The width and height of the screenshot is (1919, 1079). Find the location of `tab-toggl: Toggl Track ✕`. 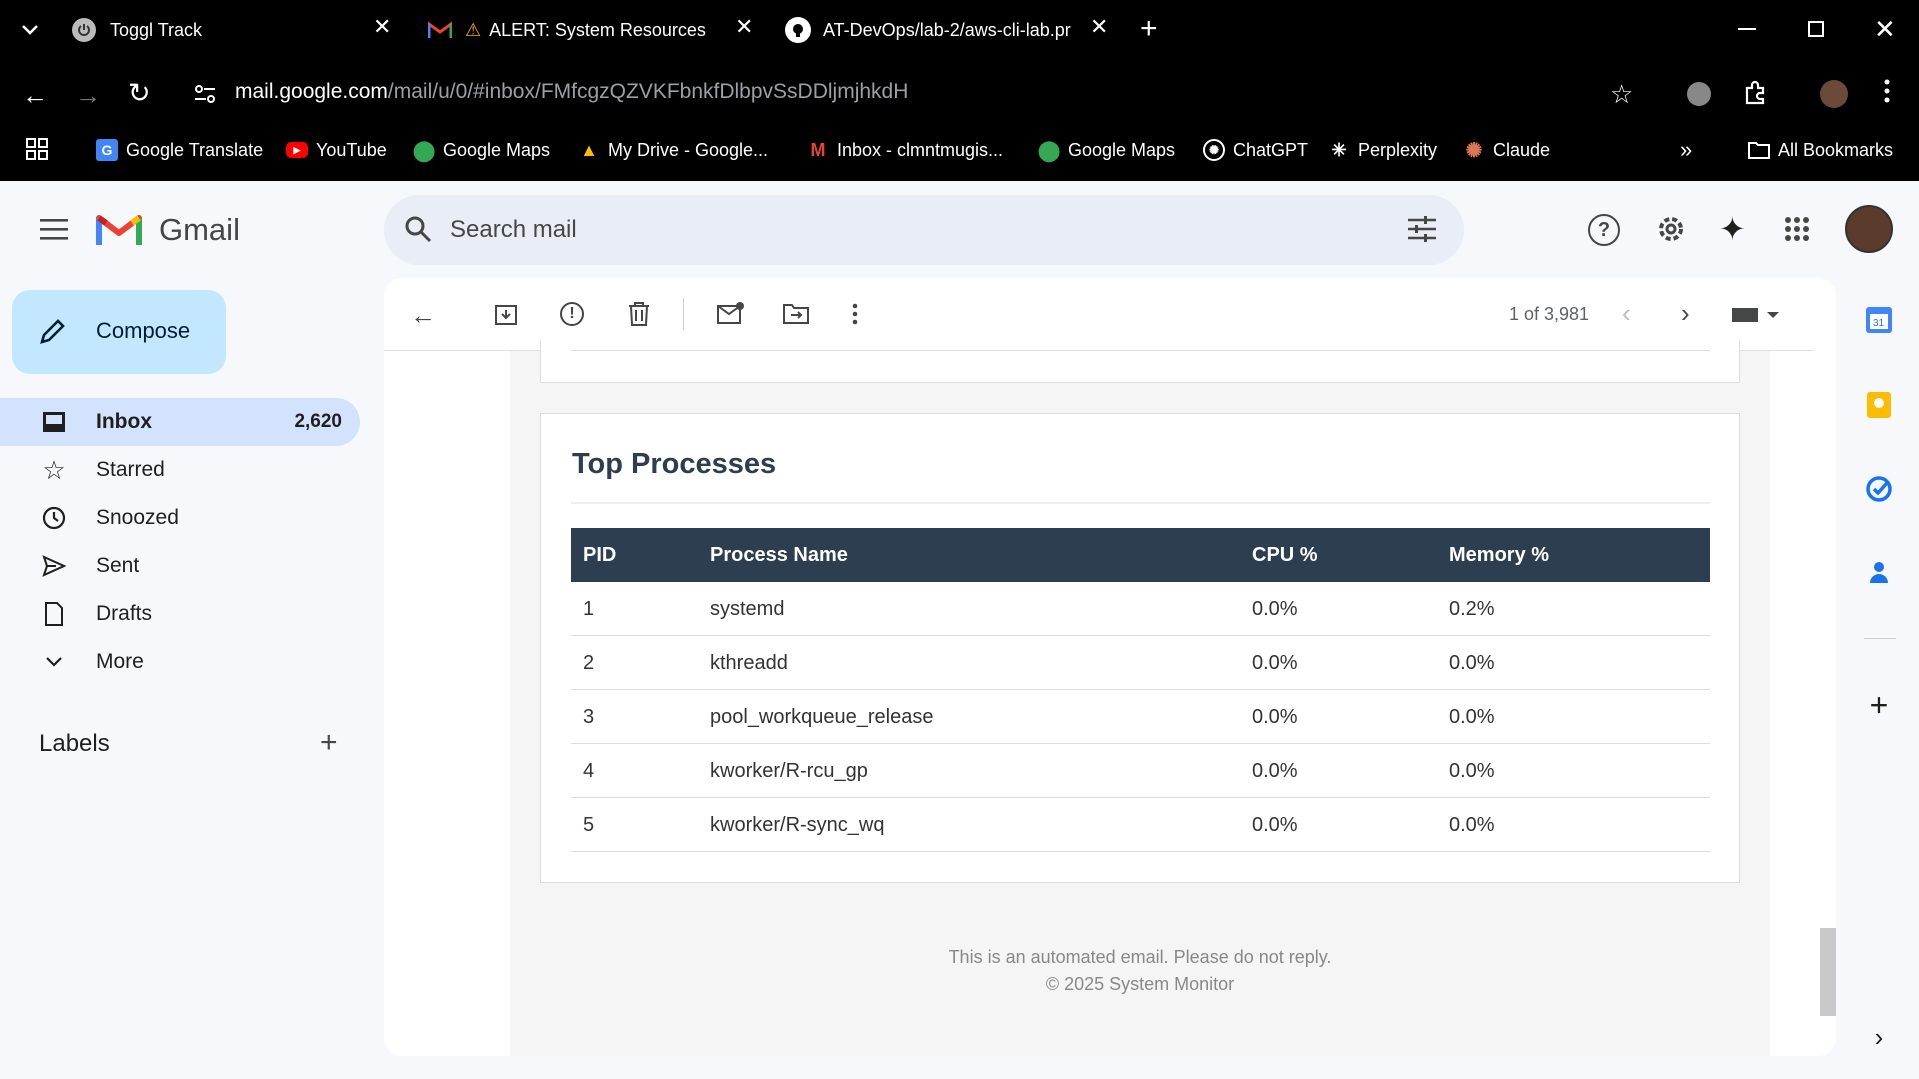

tab-toggl: Toggl Track ✕ is located at coordinates (232, 30).